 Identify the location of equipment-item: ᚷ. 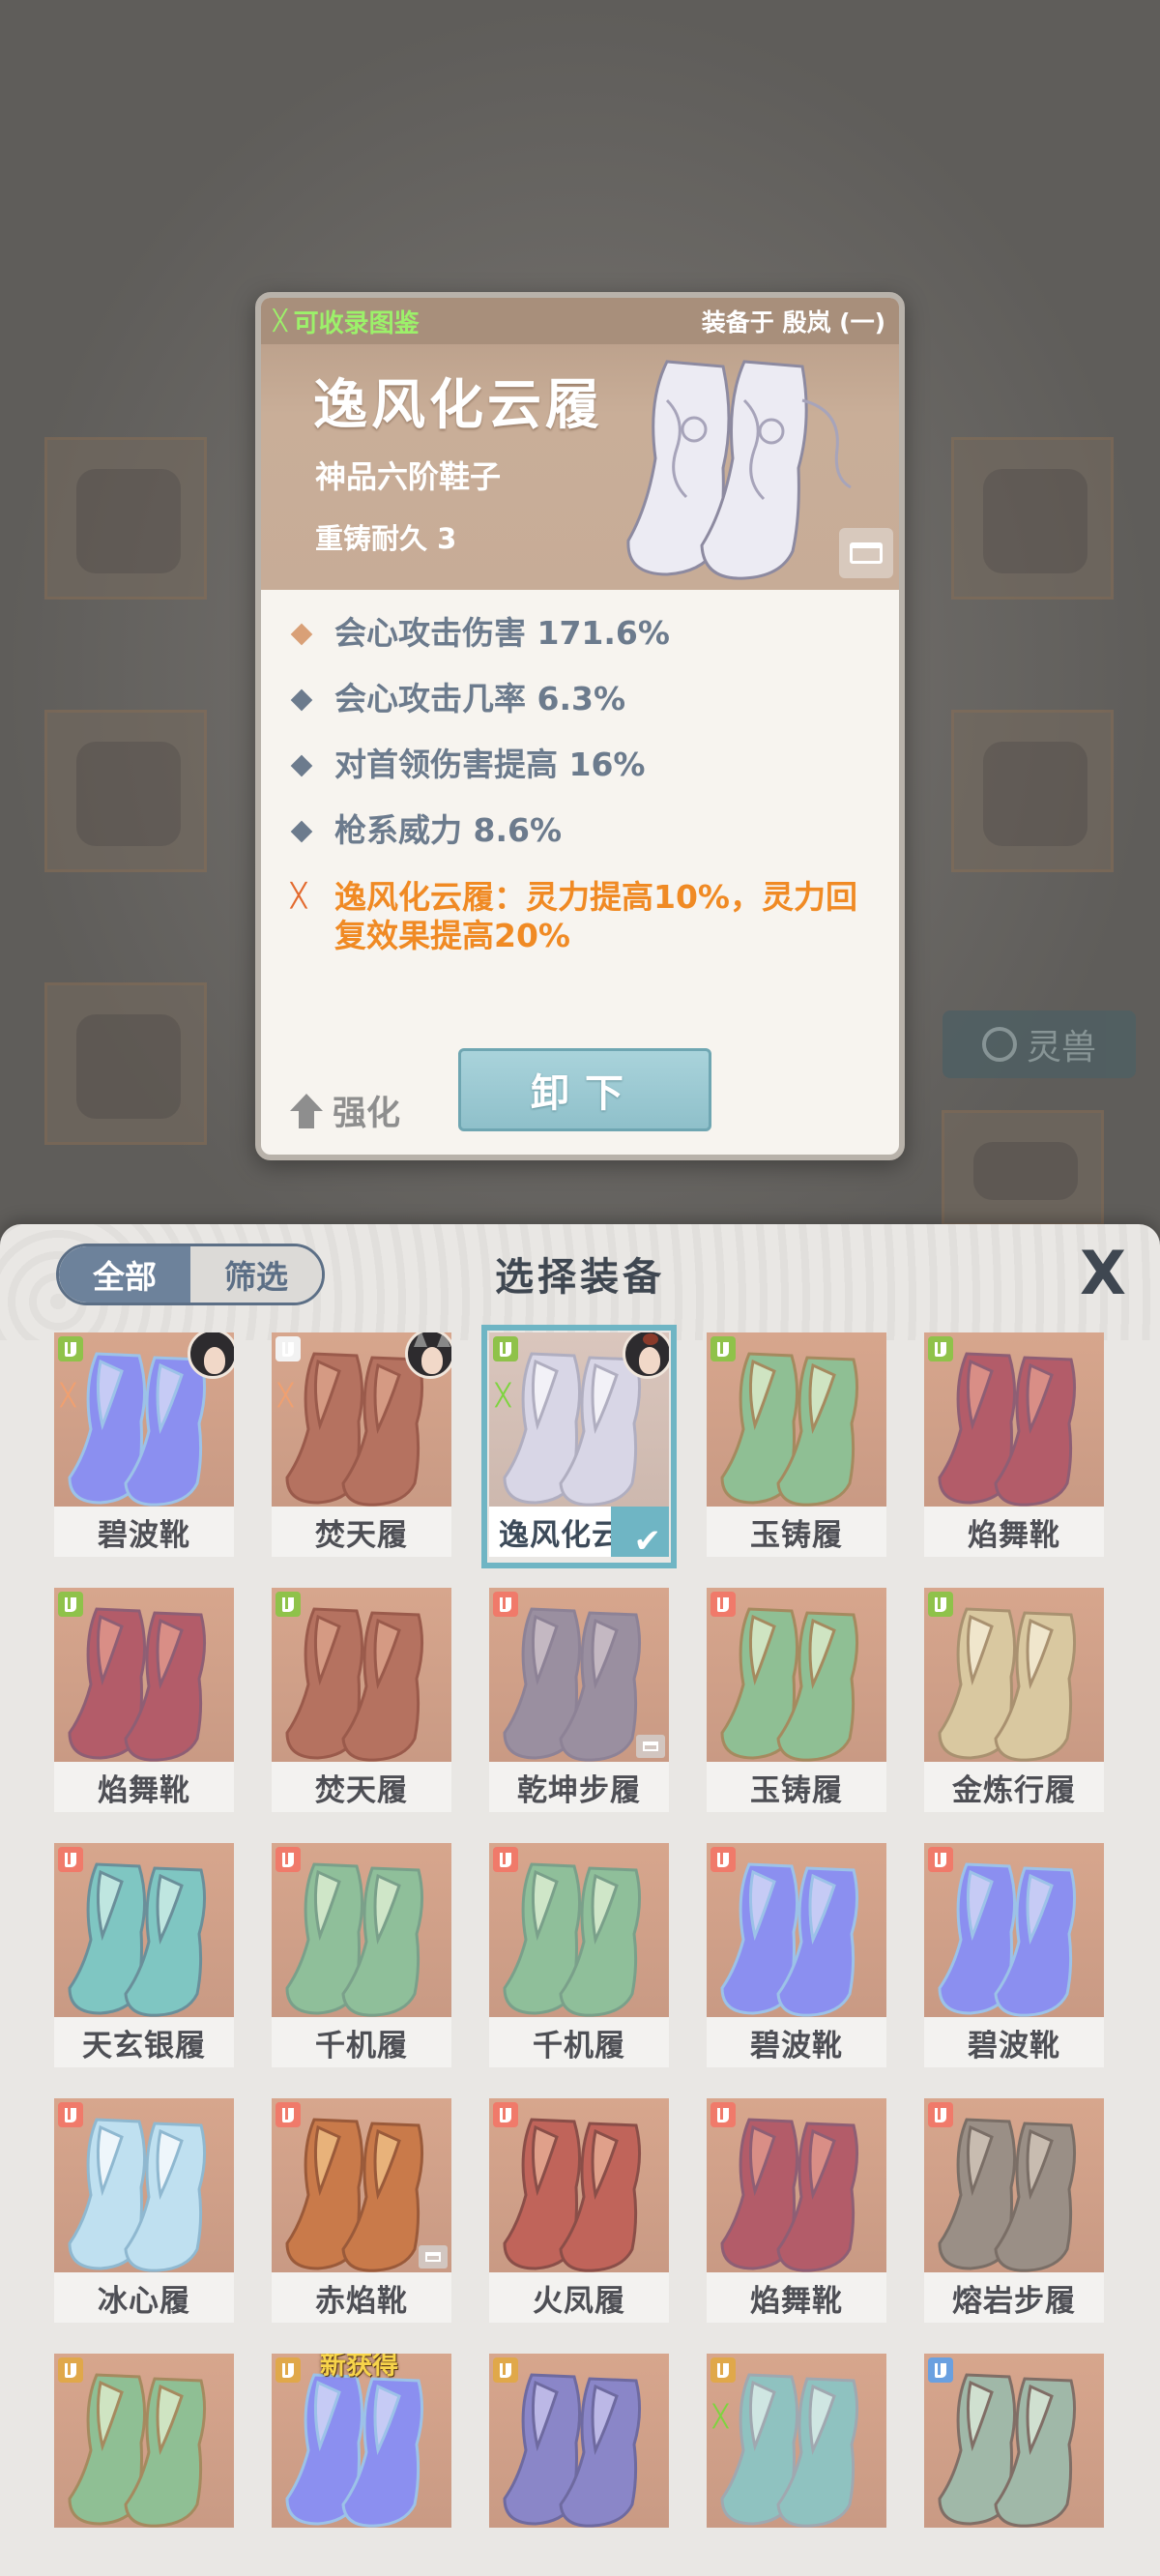
(797, 2441).